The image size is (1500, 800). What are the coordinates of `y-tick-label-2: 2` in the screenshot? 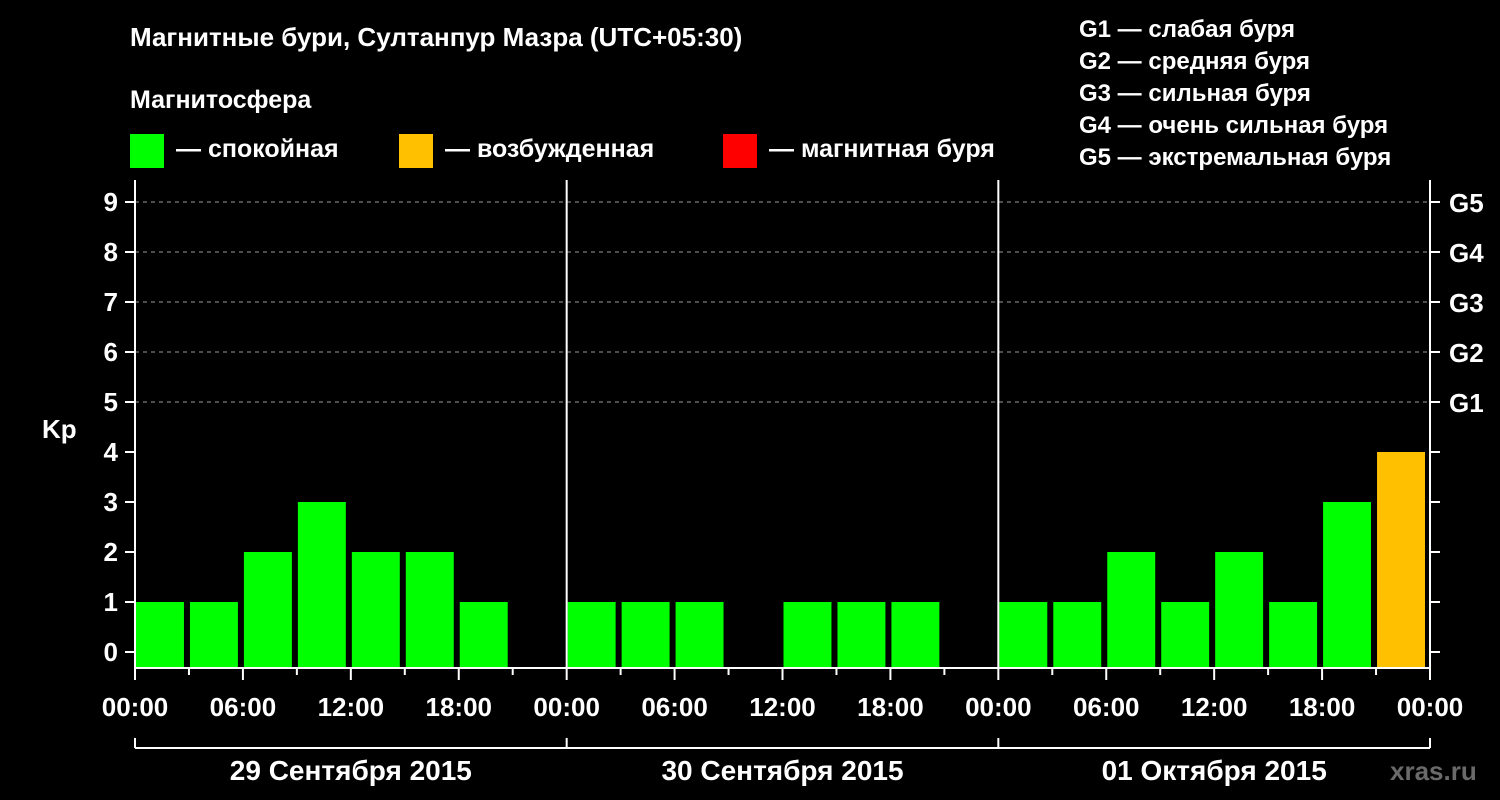 It's located at (111, 552).